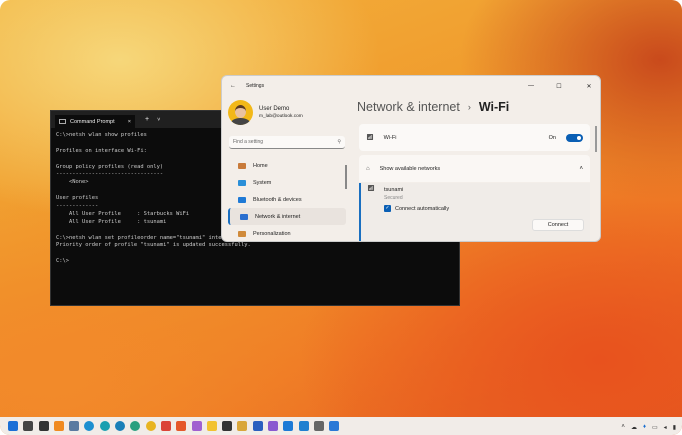  I want to click on network-status: Secured, so click(393, 198).